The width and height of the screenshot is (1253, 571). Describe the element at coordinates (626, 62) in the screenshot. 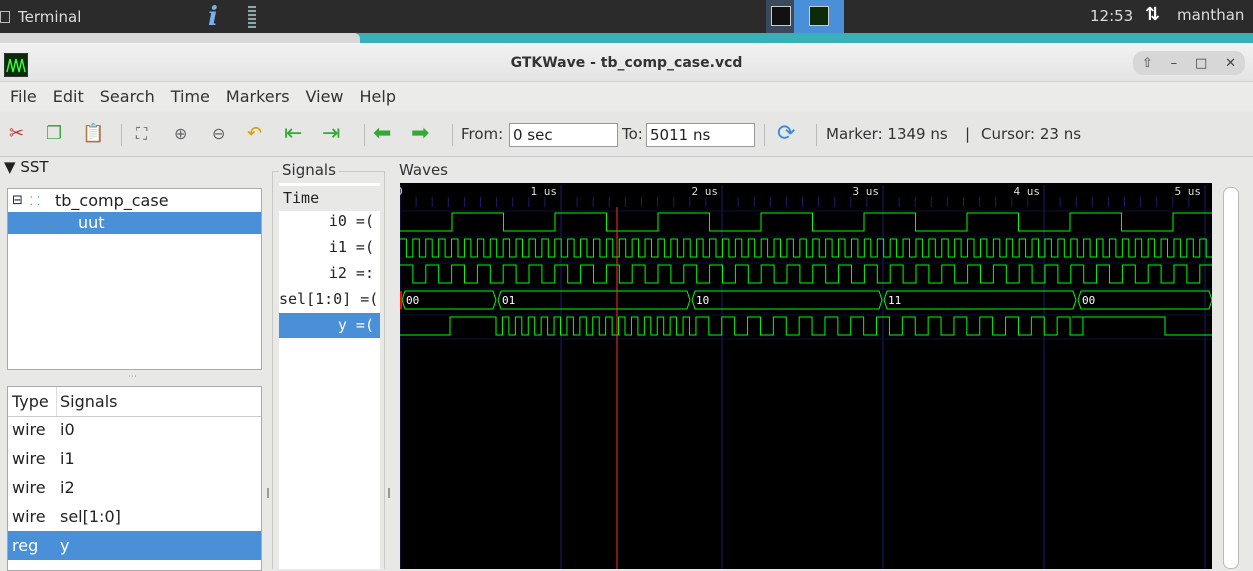

I see `window-titlebar: GTKWave - tb_comp_case.vcd ⇧ – □ ✕` at that location.